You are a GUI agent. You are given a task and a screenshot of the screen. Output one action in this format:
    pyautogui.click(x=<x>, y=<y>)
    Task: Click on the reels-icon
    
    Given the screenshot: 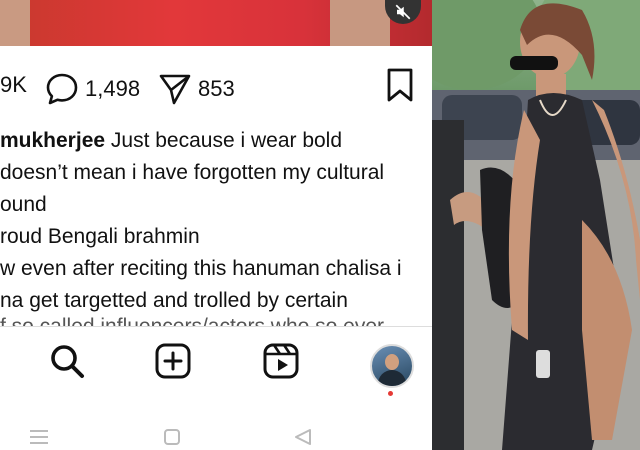 What is the action you would take?
    pyautogui.click(x=281, y=361)
    